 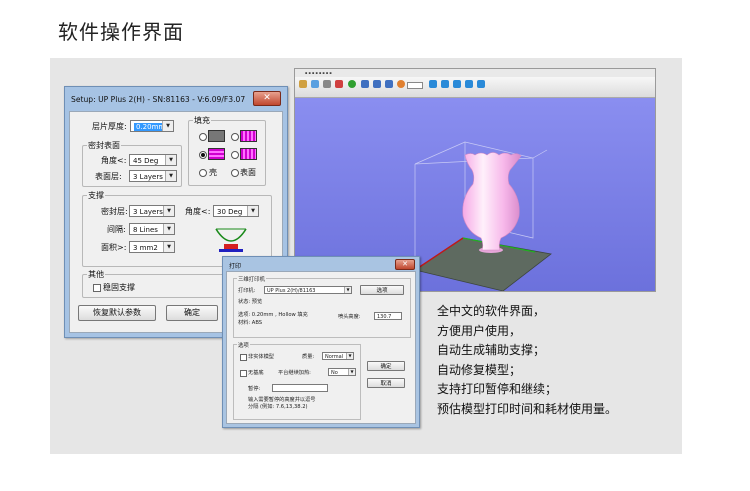 I want to click on print-options-summary: 选项: 0.20mm , Hollow 填充, so click(x=273, y=315).